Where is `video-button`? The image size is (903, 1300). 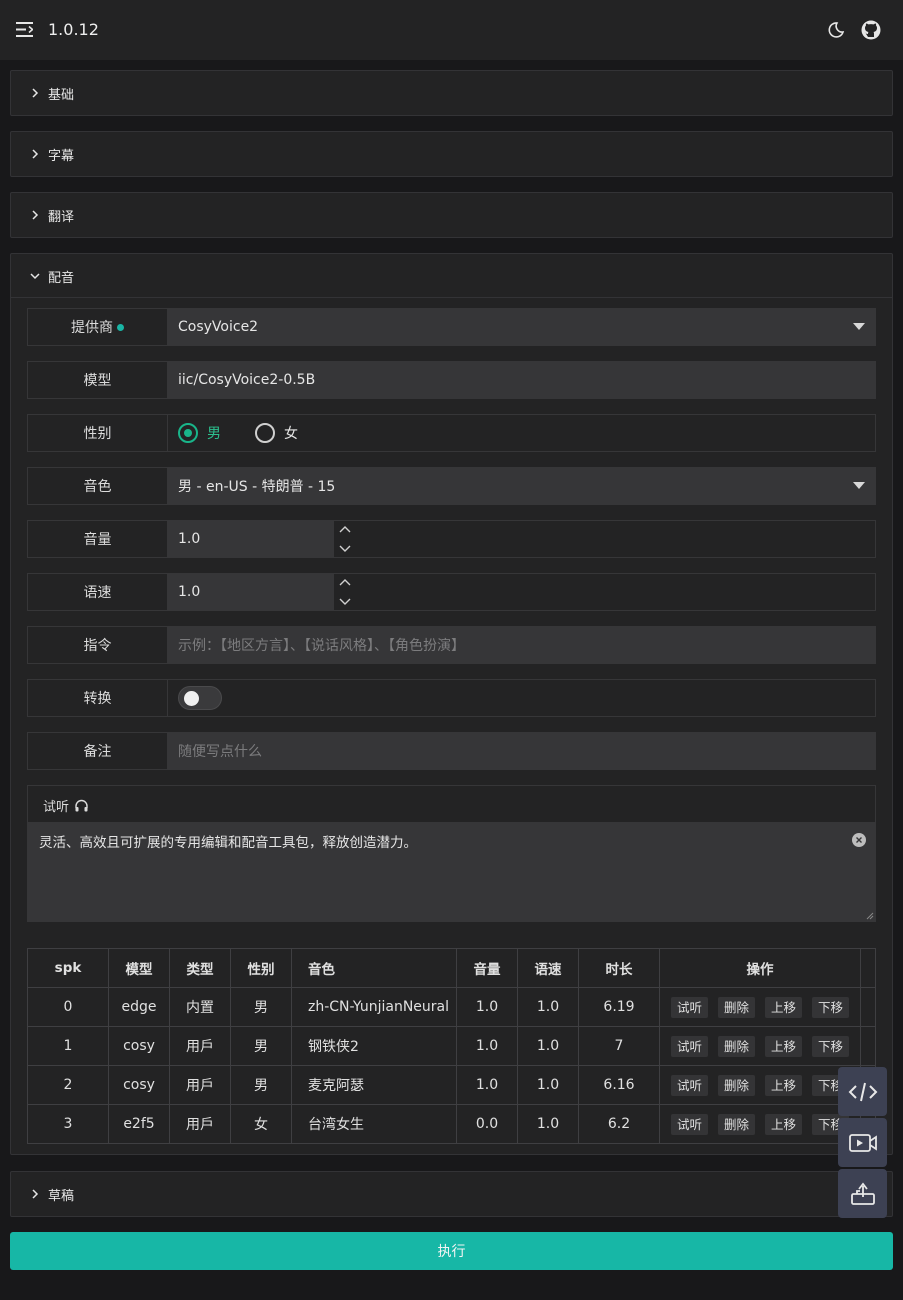 video-button is located at coordinates (862, 1142).